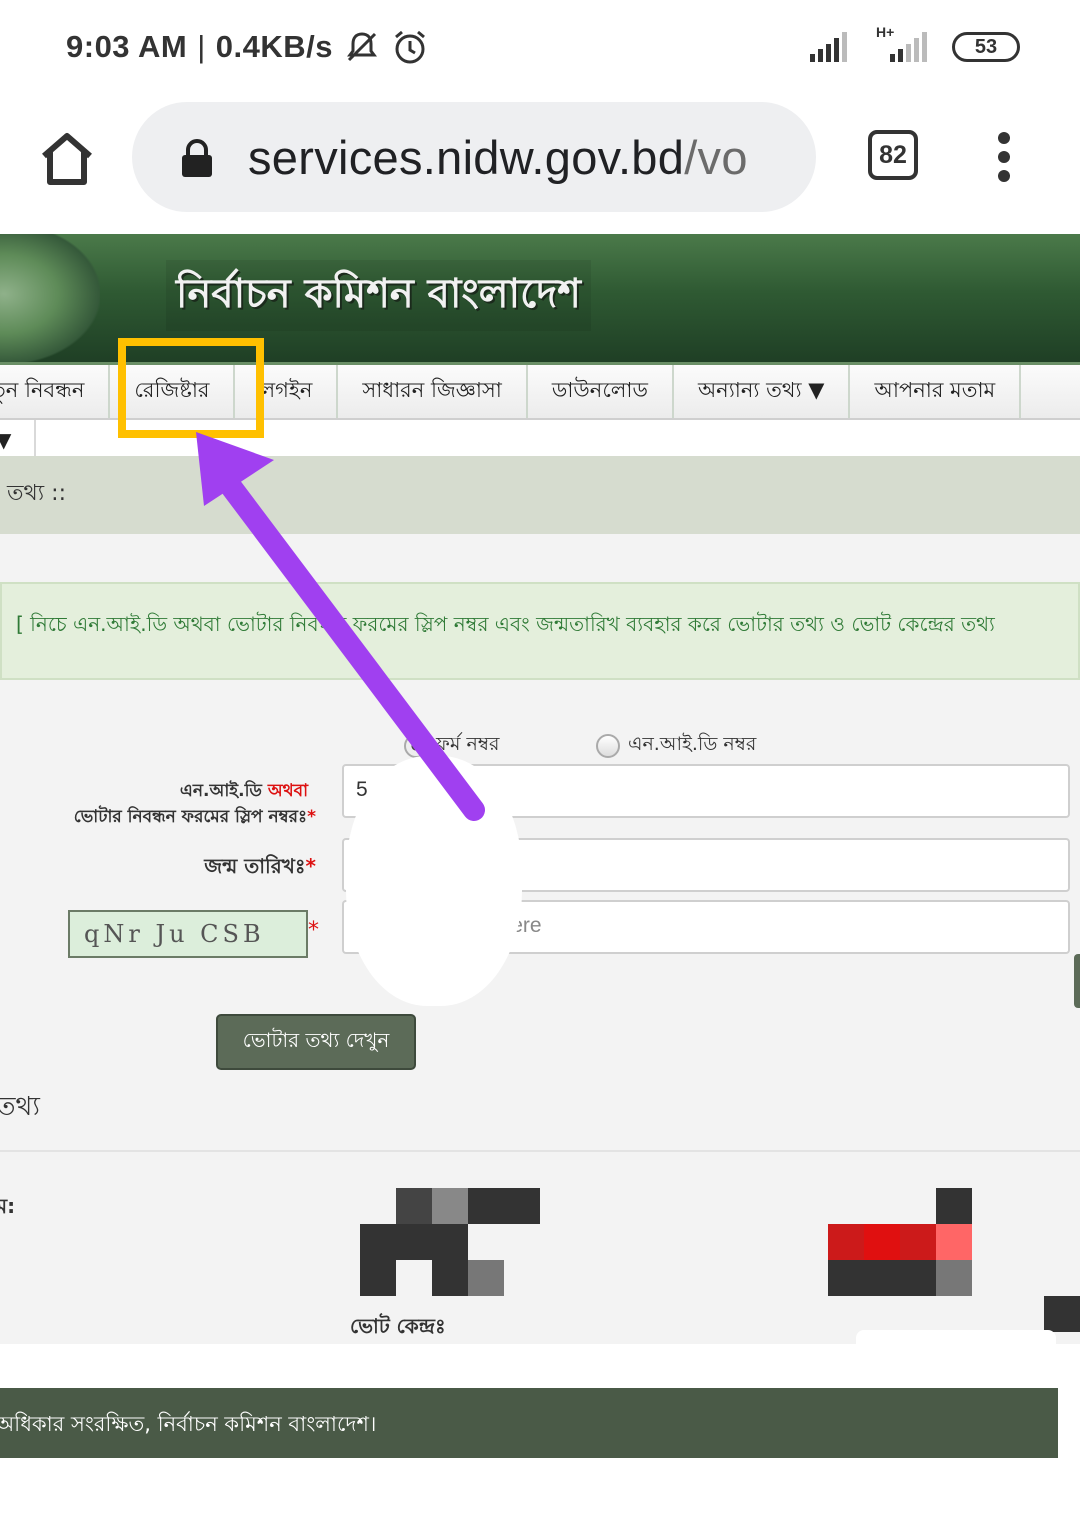 The width and height of the screenshot is (1080, 1516). What do you see at coordinates (197, 158) in the screenshot?
I see `lock-icon` at bounding box center [197, 158].